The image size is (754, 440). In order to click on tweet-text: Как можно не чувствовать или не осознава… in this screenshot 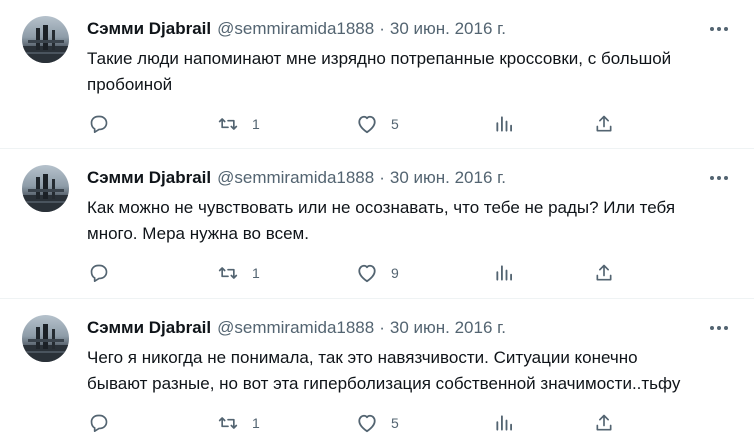, I will do `click(407, 221)`.